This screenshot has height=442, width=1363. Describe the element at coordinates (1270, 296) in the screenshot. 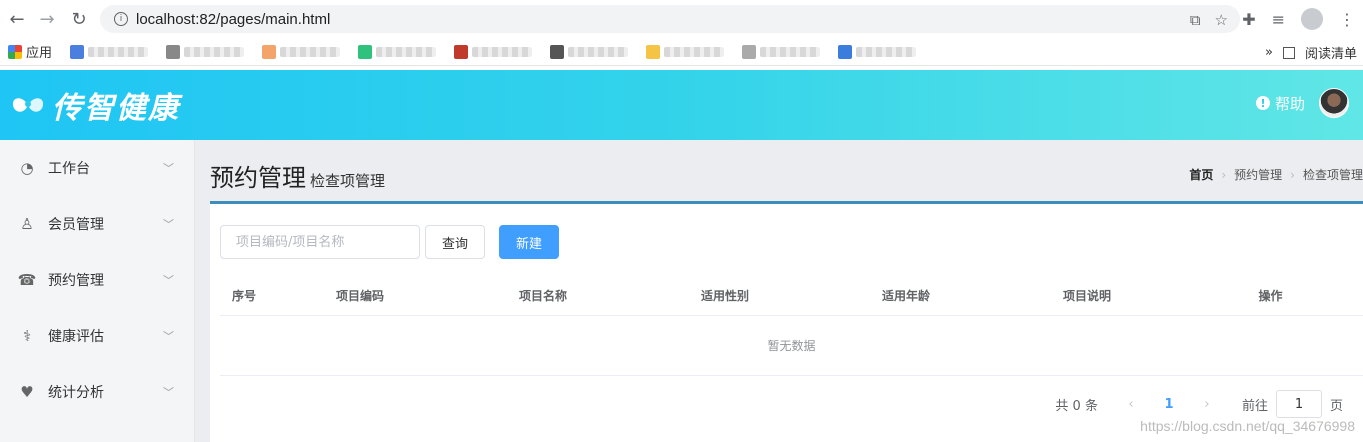

I see `column-header: 操作` at that location.